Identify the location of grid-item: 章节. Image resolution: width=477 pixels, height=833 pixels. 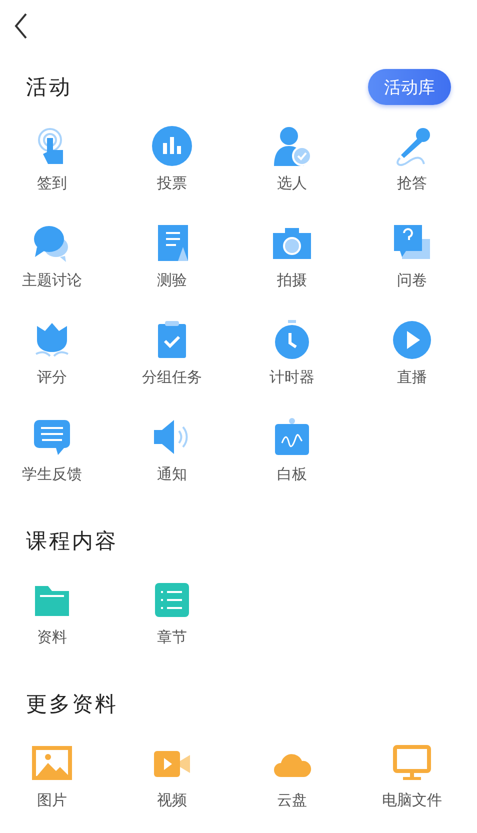
(172, 613).